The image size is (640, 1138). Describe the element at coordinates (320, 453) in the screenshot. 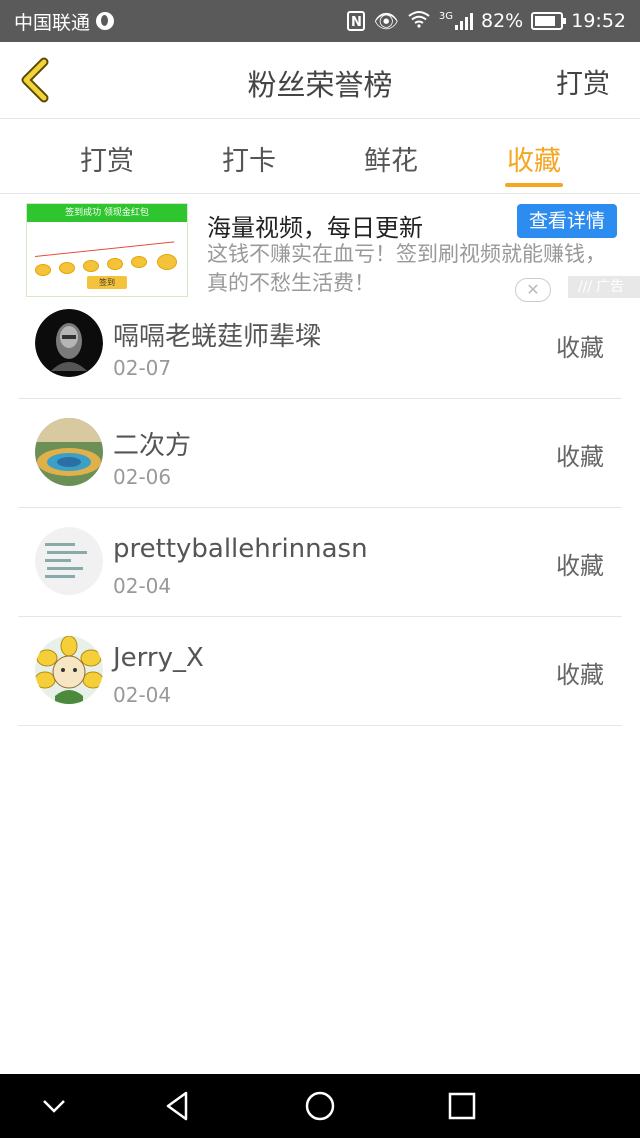

I see `list-item: 二次方 02-06 收藏` at that location.